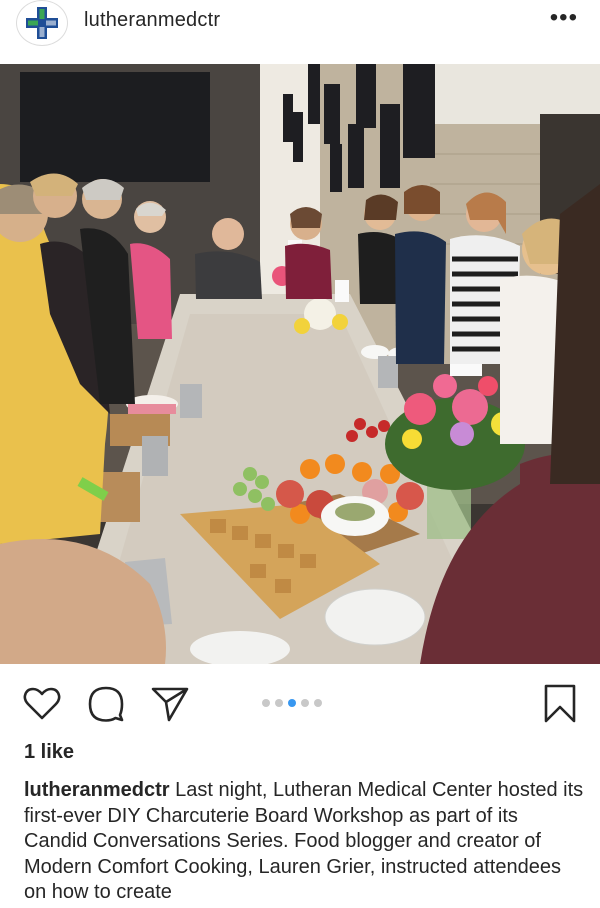  Describe the element at coordinates (300, 32) in the screenshot. I see `post-header: lutheranmedctr •••` at that location.